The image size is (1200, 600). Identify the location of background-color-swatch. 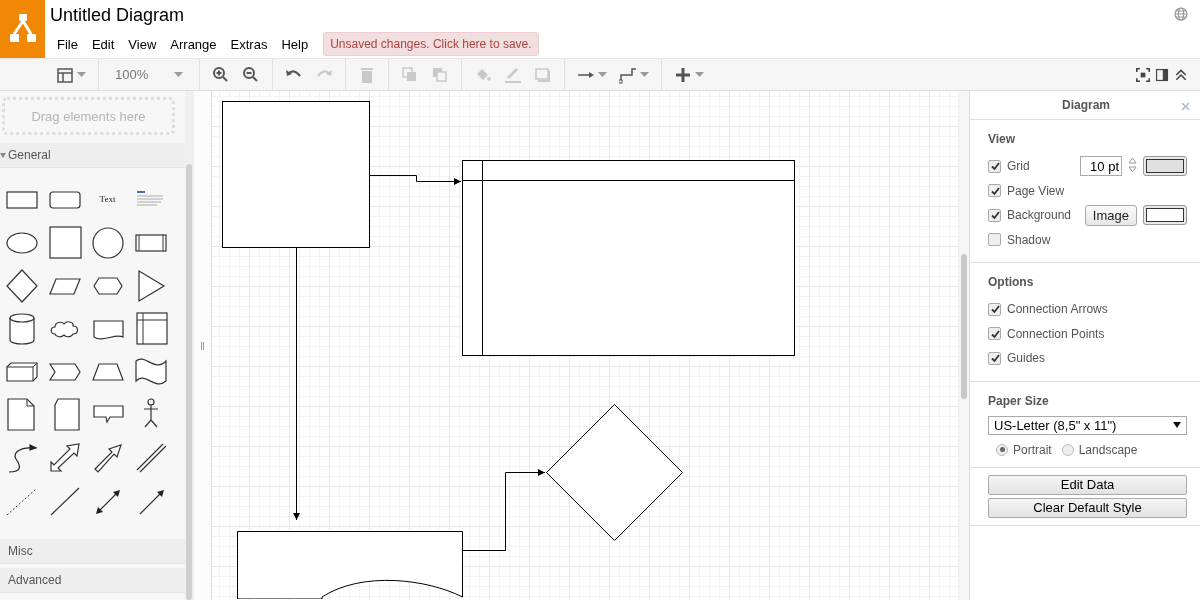
(1165, 215).